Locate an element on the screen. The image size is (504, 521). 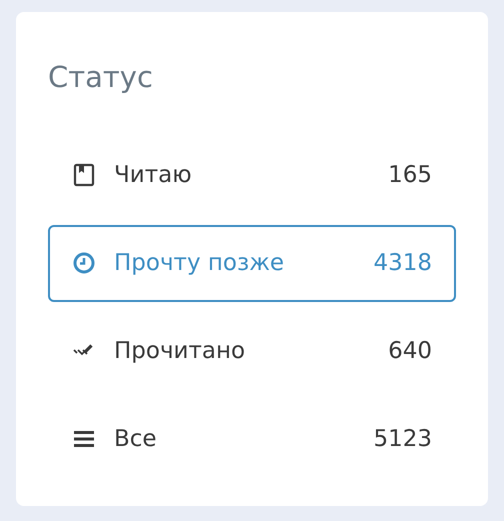
status-item: Прочту позже 4318 is located at coordinates (252, 263).